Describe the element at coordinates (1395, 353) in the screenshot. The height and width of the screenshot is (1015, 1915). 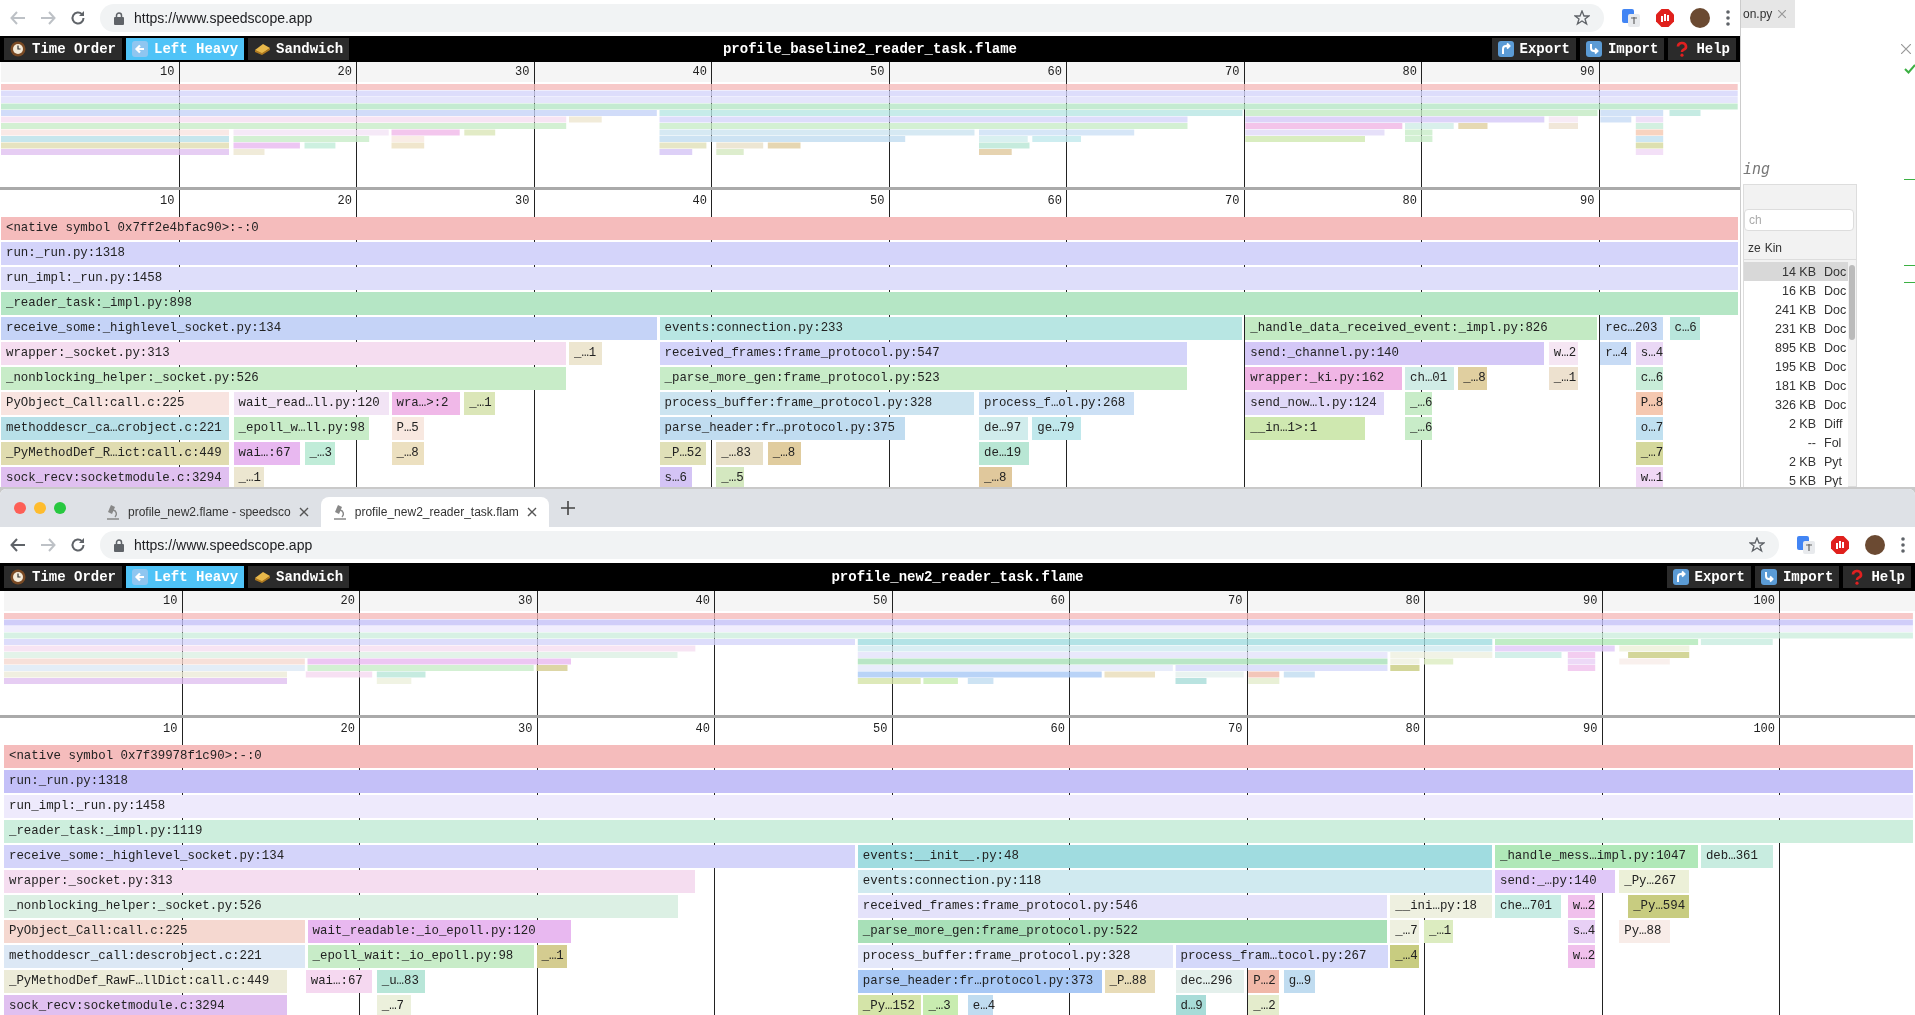
I see `flame-frame: send:_channel.py:140` at that location.